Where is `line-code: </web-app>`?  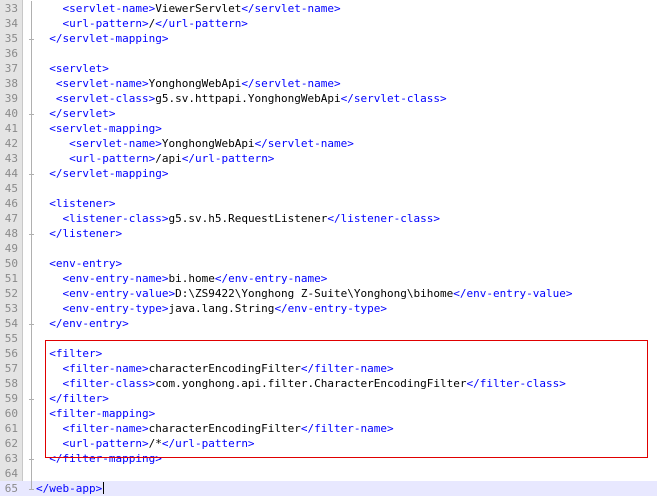 line-code: </web-app> is located at coordinates (70, 488).